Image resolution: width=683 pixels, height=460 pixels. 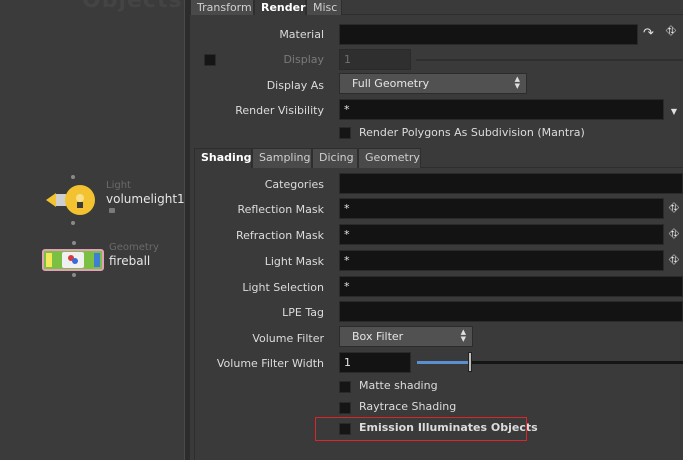 I want to click on render-polygons-checkbox, so click(x=345, y=133).